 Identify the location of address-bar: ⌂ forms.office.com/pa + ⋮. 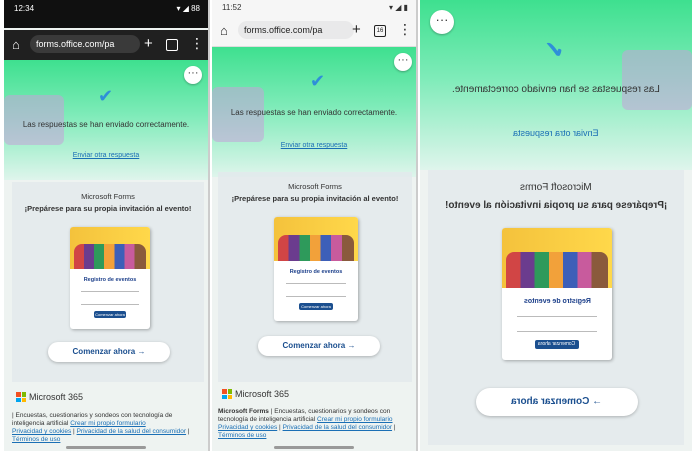
(106, 45).